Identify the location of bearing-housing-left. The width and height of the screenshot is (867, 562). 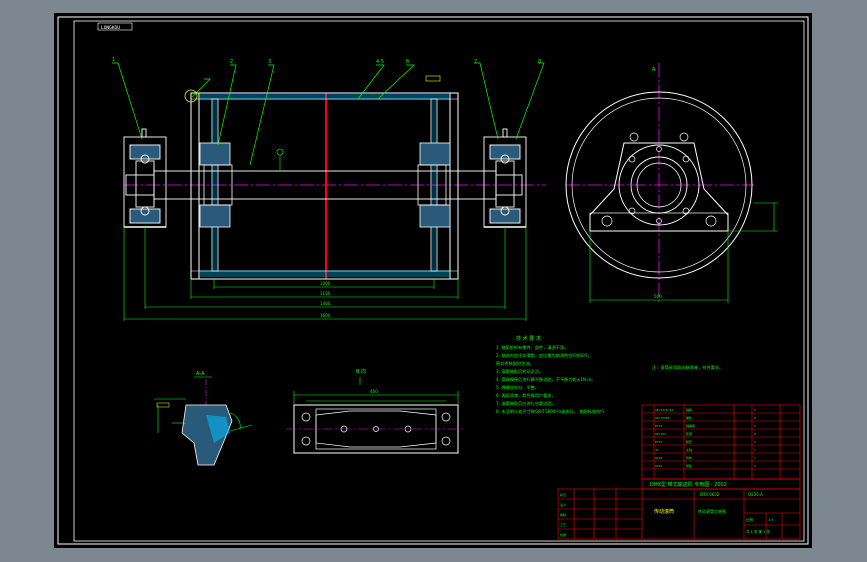
(145, 178).